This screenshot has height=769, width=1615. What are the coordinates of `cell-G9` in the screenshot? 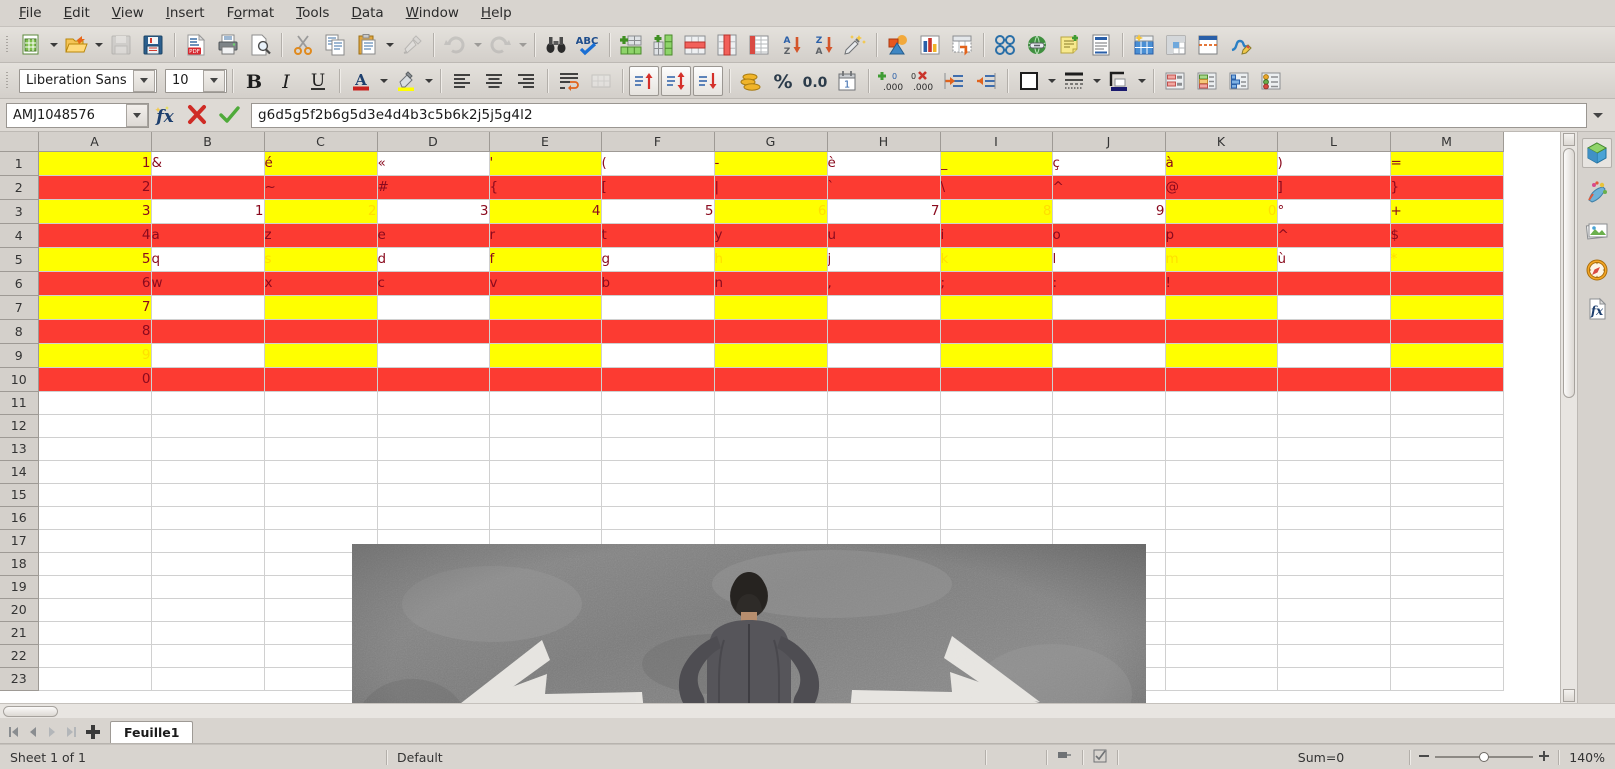 It's located at (771, 355).